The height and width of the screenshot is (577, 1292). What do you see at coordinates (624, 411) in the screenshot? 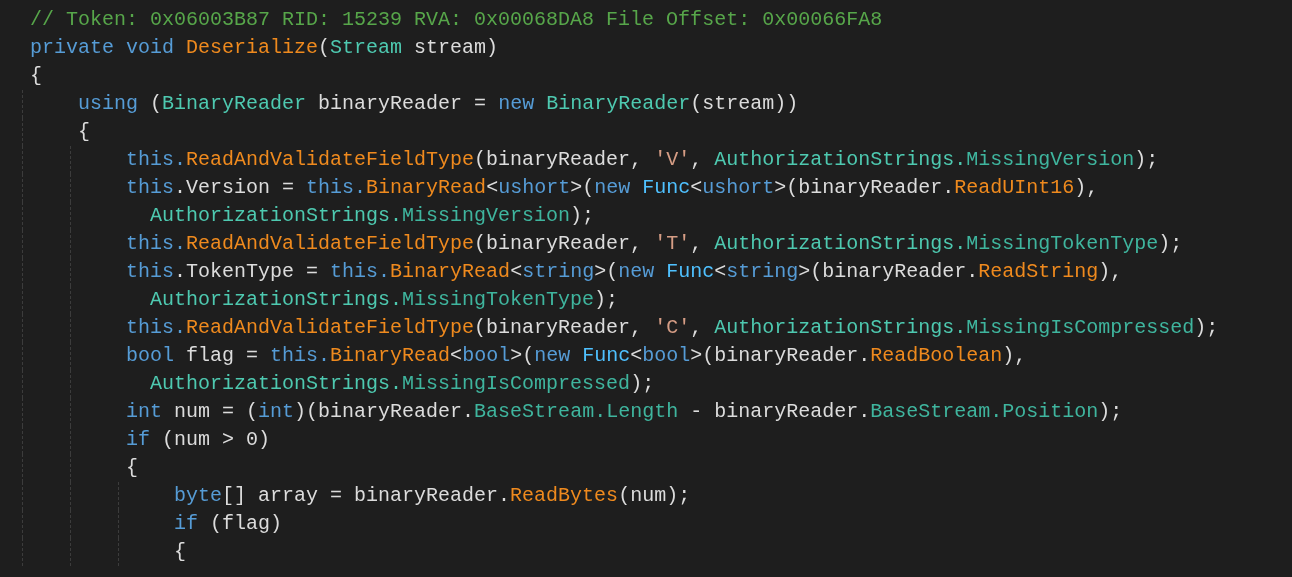
I see `code-line: int num = (int)(binaryReader.BaseStream.Length - binaryReader.BaseStream.Position);` at bounding box center [624, 411].